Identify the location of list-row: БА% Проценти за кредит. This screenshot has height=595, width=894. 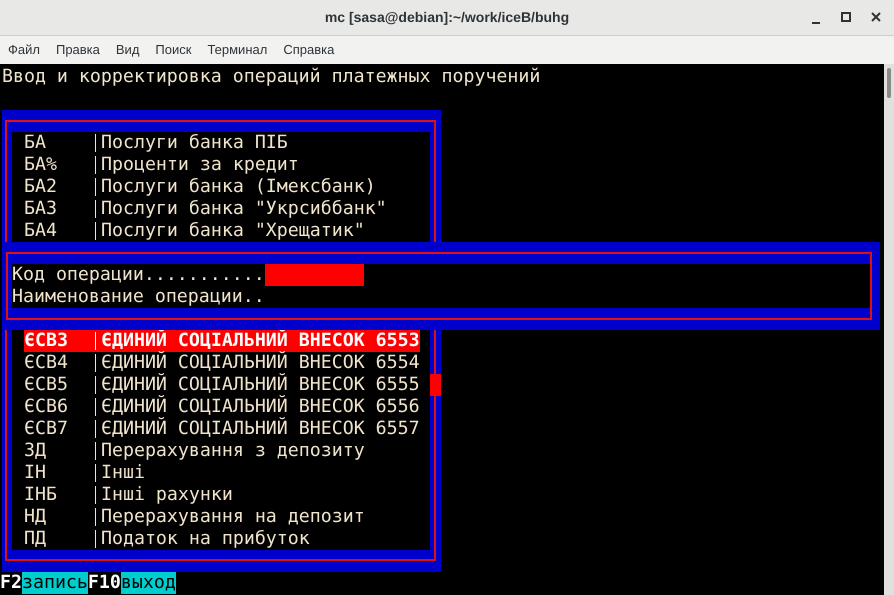
(222, 165).